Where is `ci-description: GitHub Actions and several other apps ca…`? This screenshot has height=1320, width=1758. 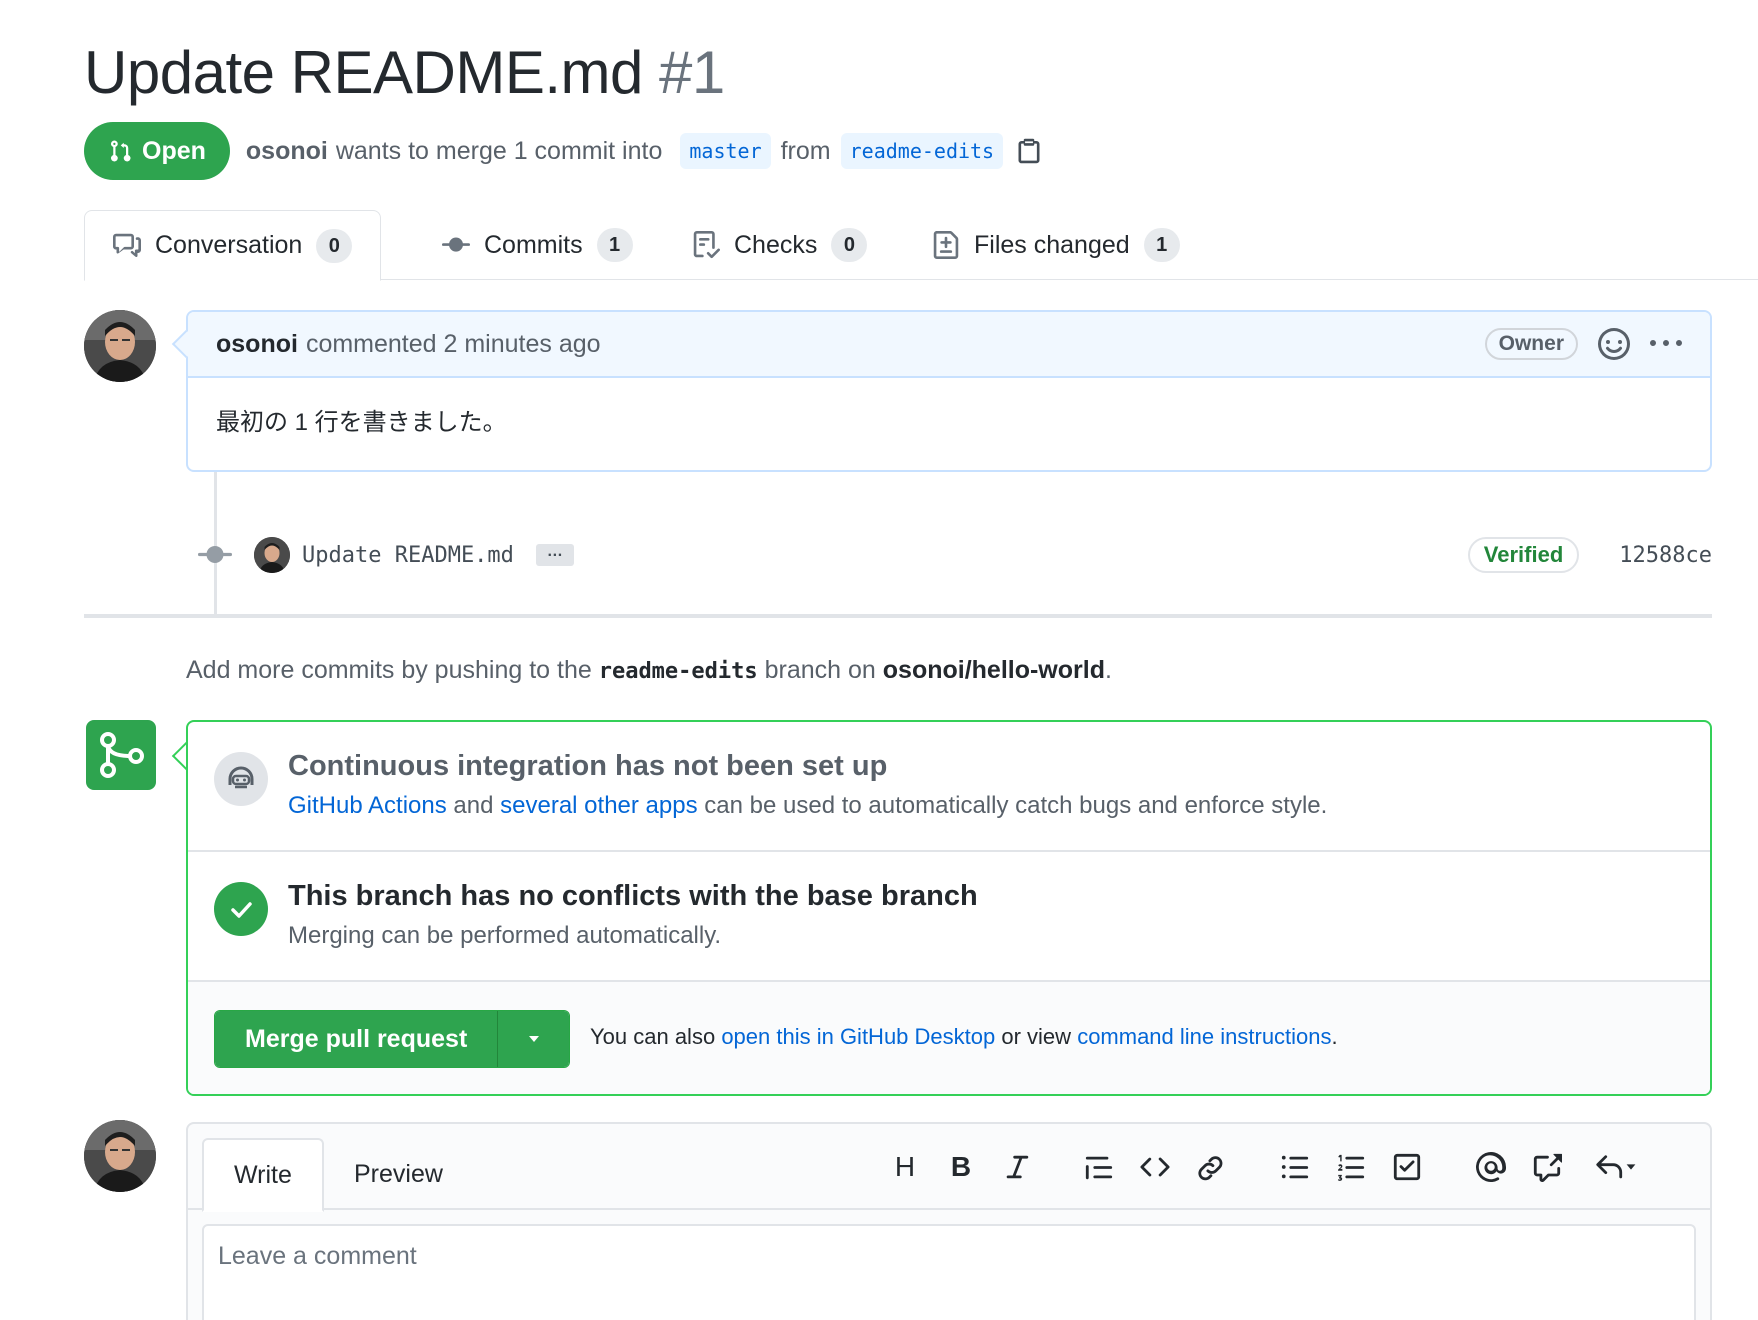 ci-description: GitHub Actions and several other apps ca… is located at coordinates (807, 806).